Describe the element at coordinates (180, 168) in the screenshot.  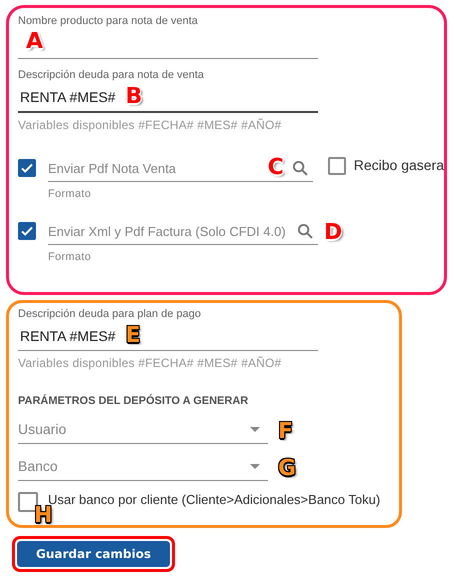
I see `input-field: Enviar Pdf Nota Venta C` at that location.